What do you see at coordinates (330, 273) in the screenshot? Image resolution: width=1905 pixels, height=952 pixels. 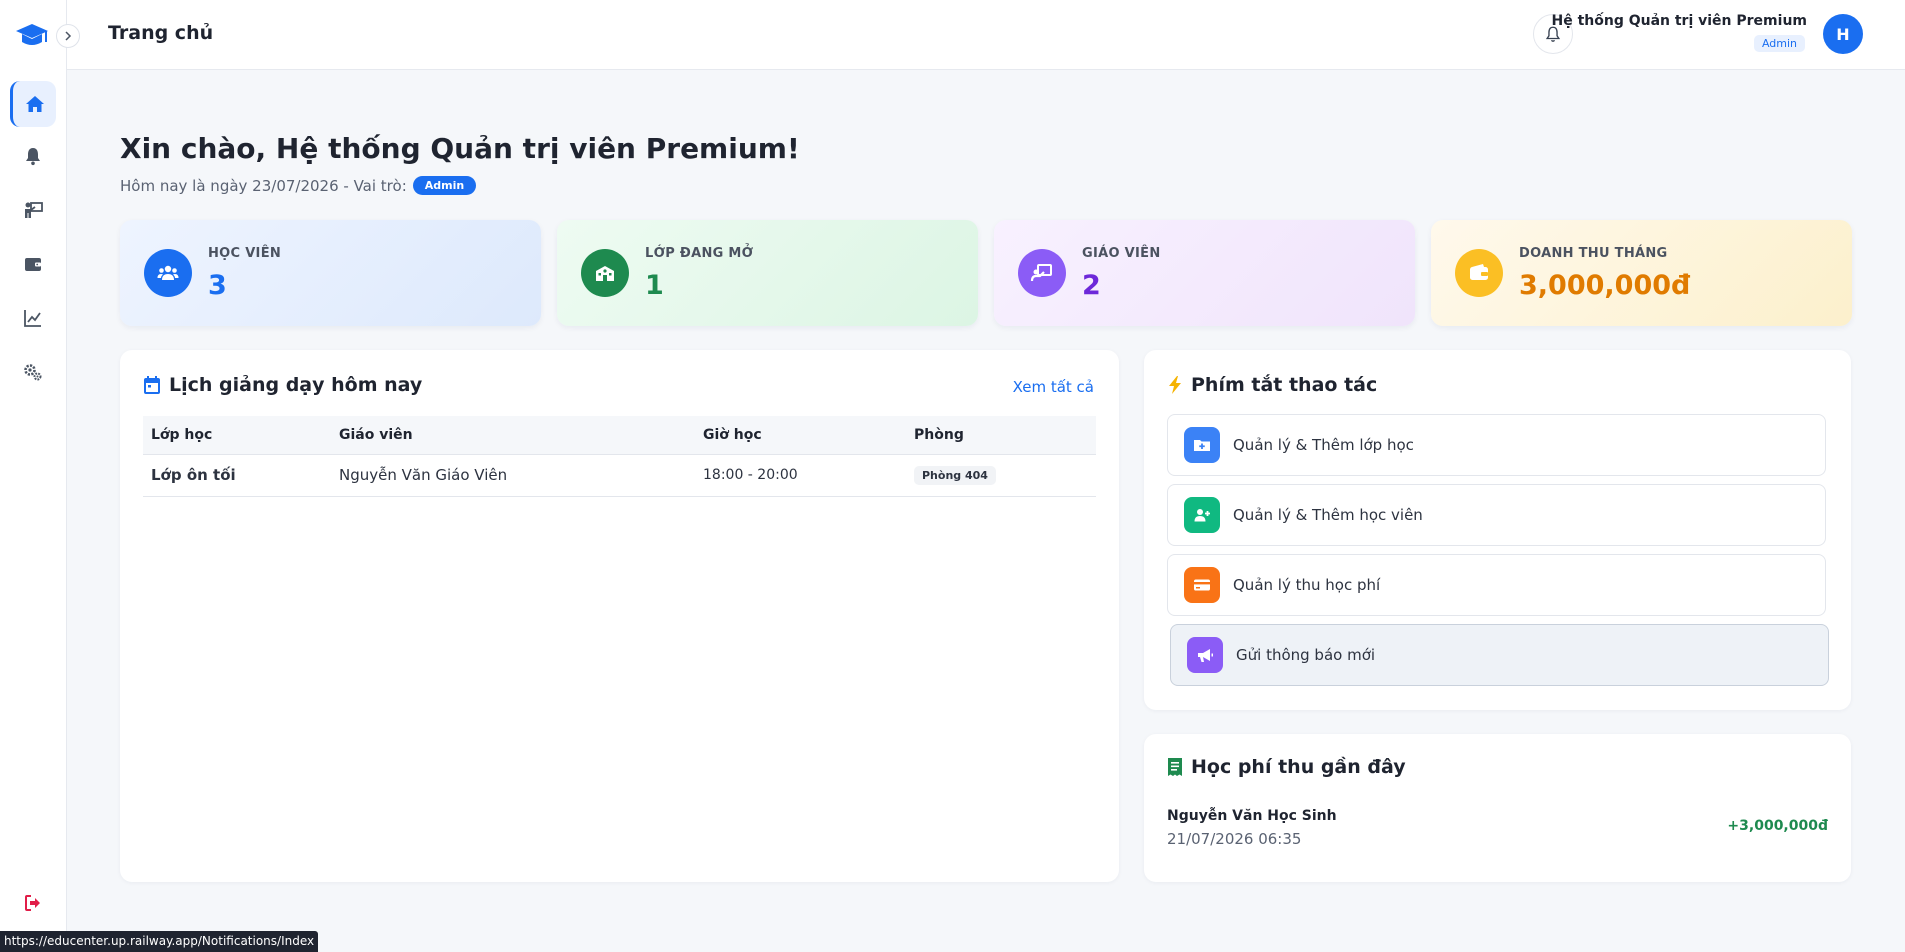 I see `stat-card-students: HỌC VIÊN 3` at bounding box center [330, 273].